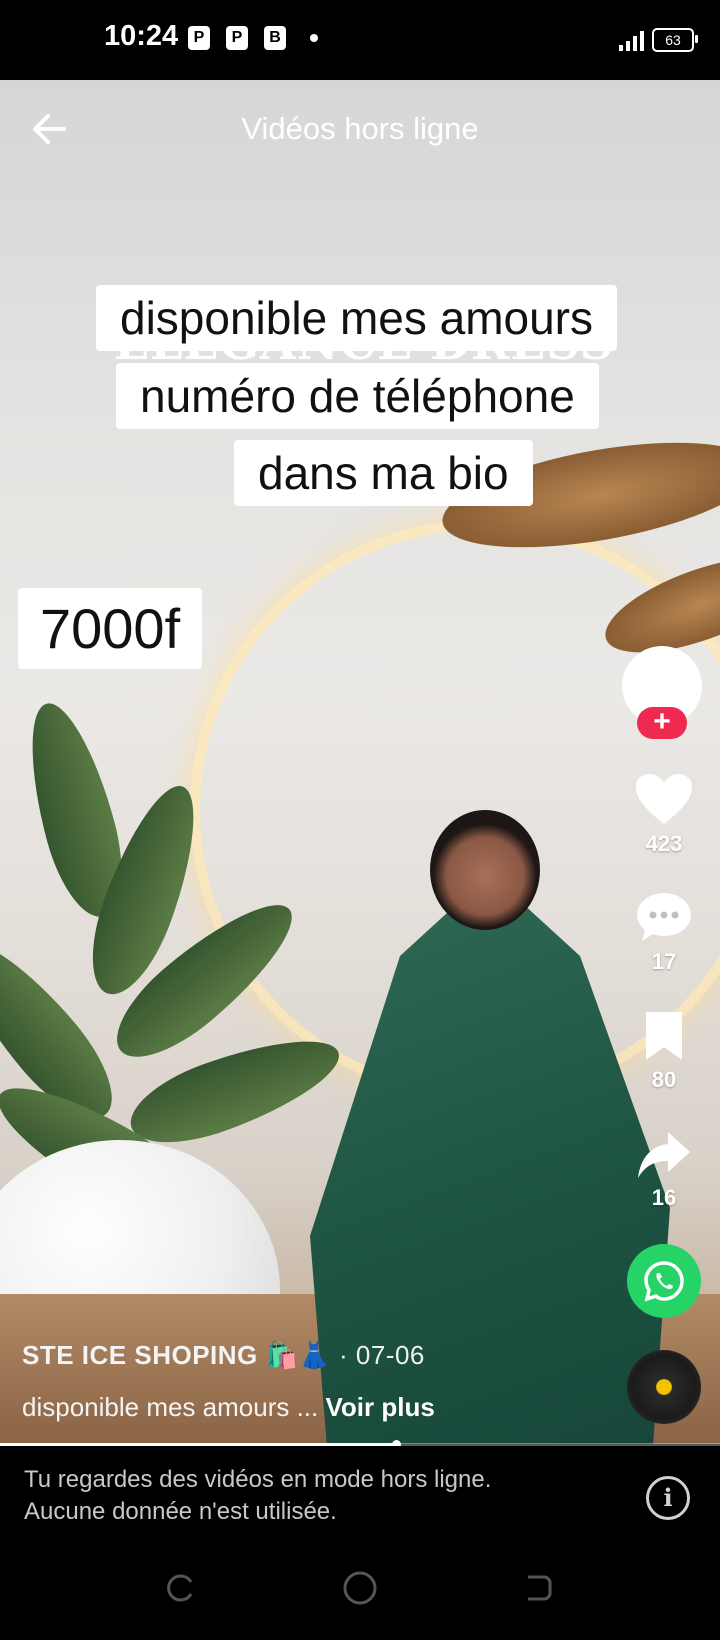 The width and height of the screenshot is (720, 1640). I want to click on post-author-row: STE ICE SHOPING 🛍️👗 · 07-06, so click(223, 1355).